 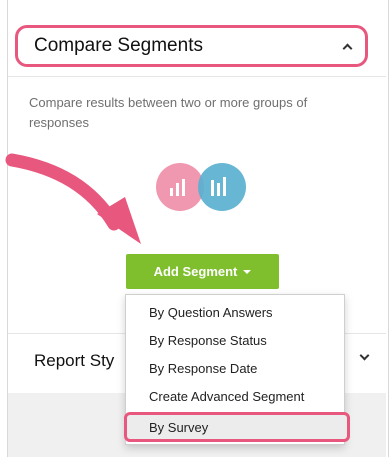 I want to click on menu-item-by-question-answers: By Question Answers, so click(x=235, y=312).